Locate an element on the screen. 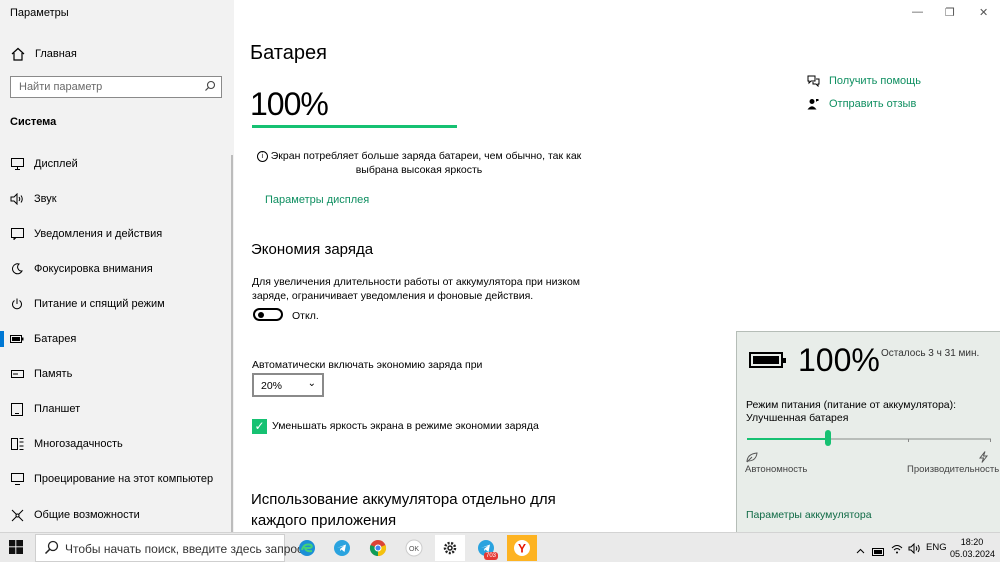 This screenshot has width=1000, height=562. speaker-icon is located at coordinates (17, 199).